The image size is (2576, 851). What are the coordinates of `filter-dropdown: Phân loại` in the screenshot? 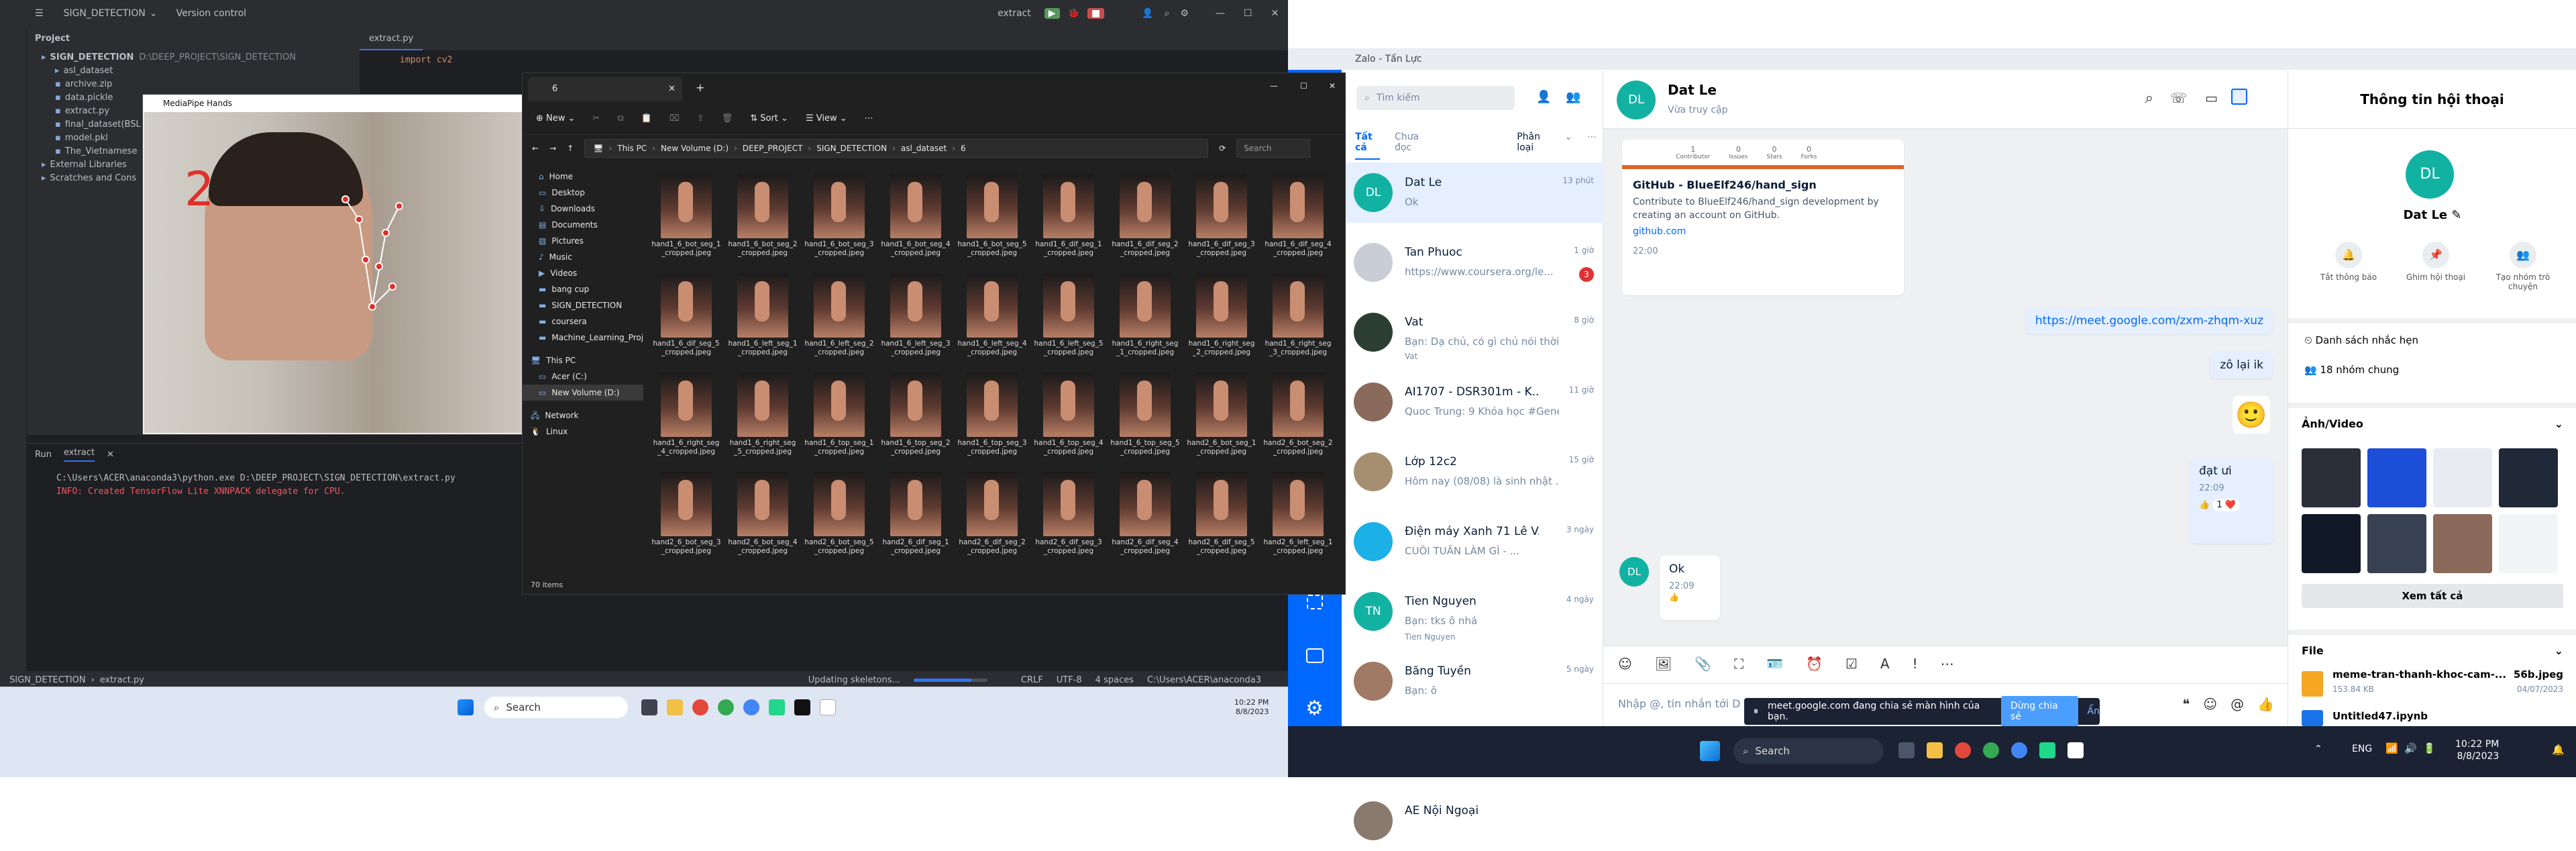 It's located at (1533, 146).